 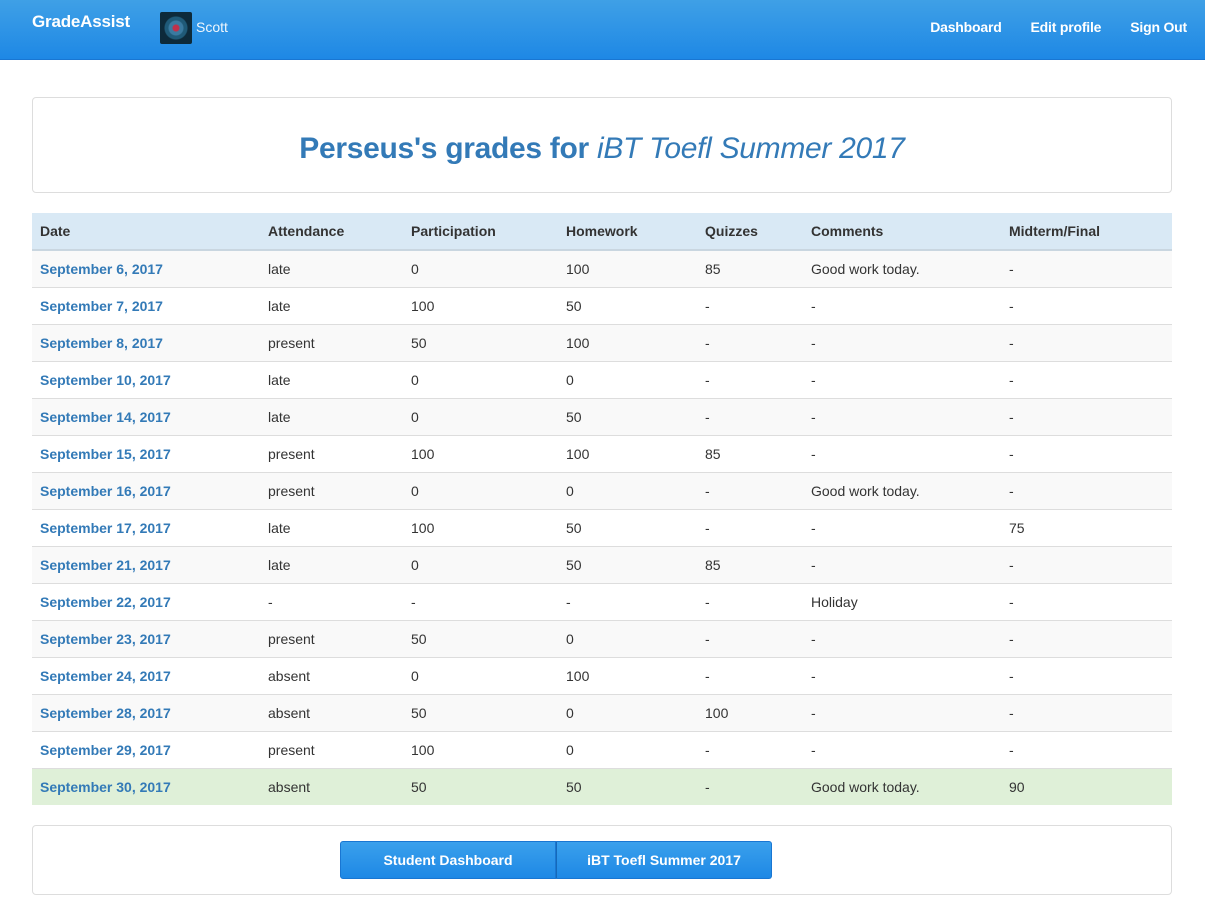 I want to click on date-link: September 21, 2017, so click(x=105, y=565).